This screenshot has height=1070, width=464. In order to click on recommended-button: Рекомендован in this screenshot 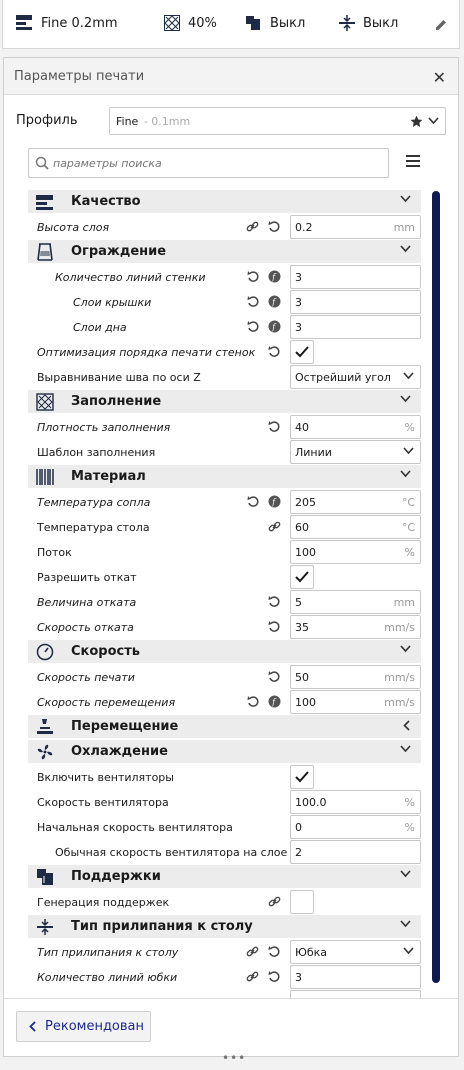, I will do `click(83, 1026)`.